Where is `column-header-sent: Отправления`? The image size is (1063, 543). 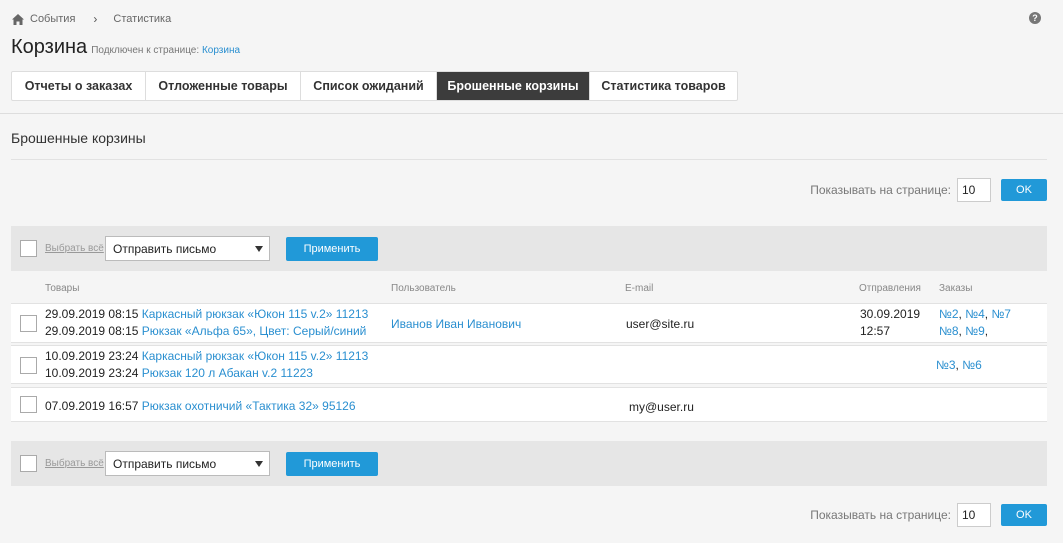 column-header-sent: Отправления is located at coordinates (890, 288).